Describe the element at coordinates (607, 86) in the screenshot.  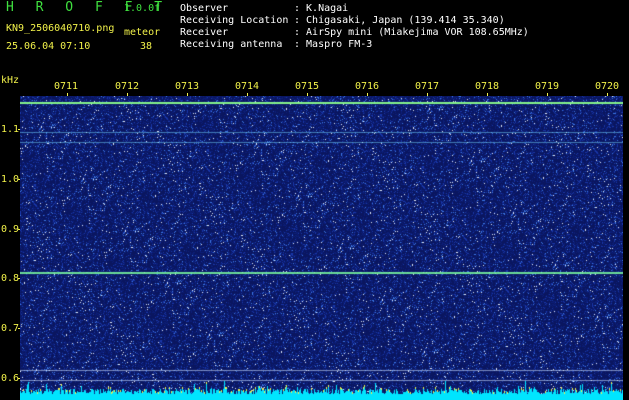
I see `x-tick-label: 0720` at that location.